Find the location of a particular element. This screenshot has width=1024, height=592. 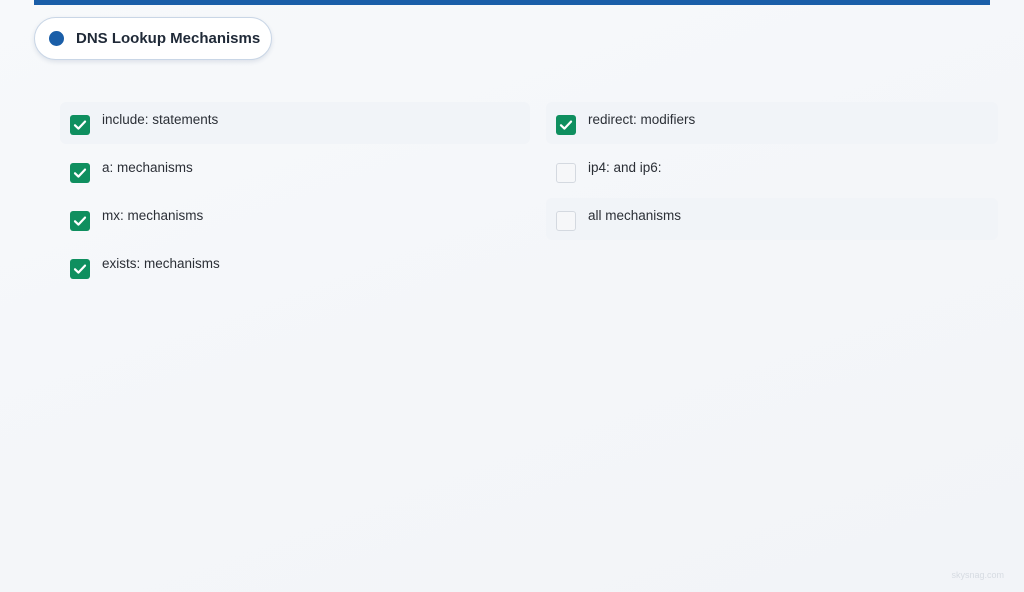

mechanism-label: ip4: and ip6: is located at coordinates (625, 167).